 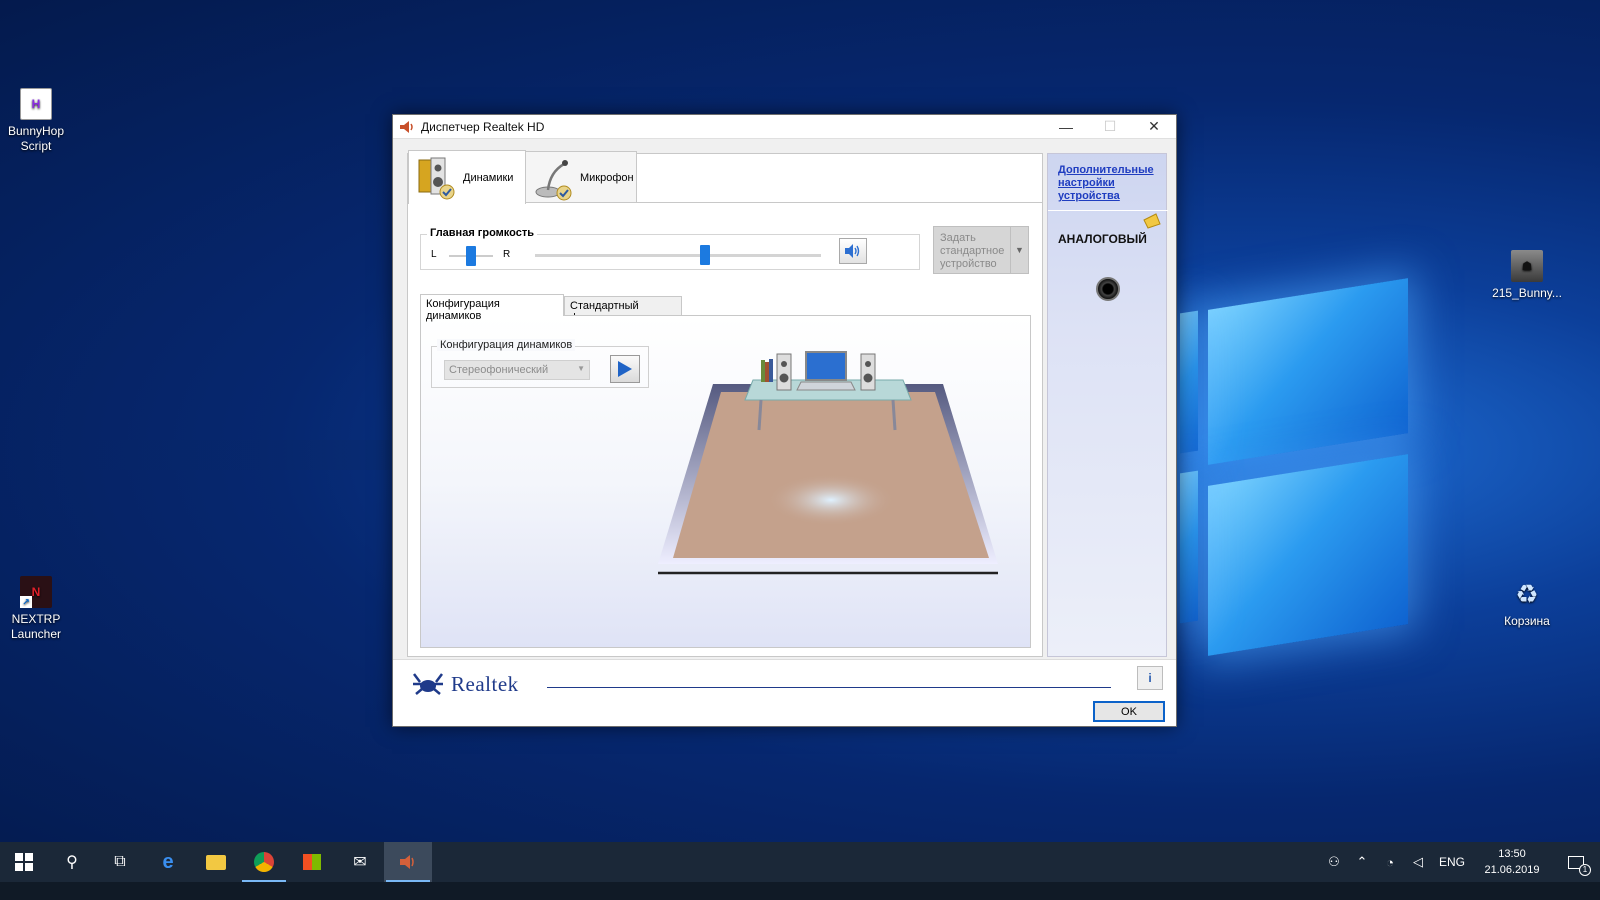 I want to click on balance-slider, so click(x=471, y=256).